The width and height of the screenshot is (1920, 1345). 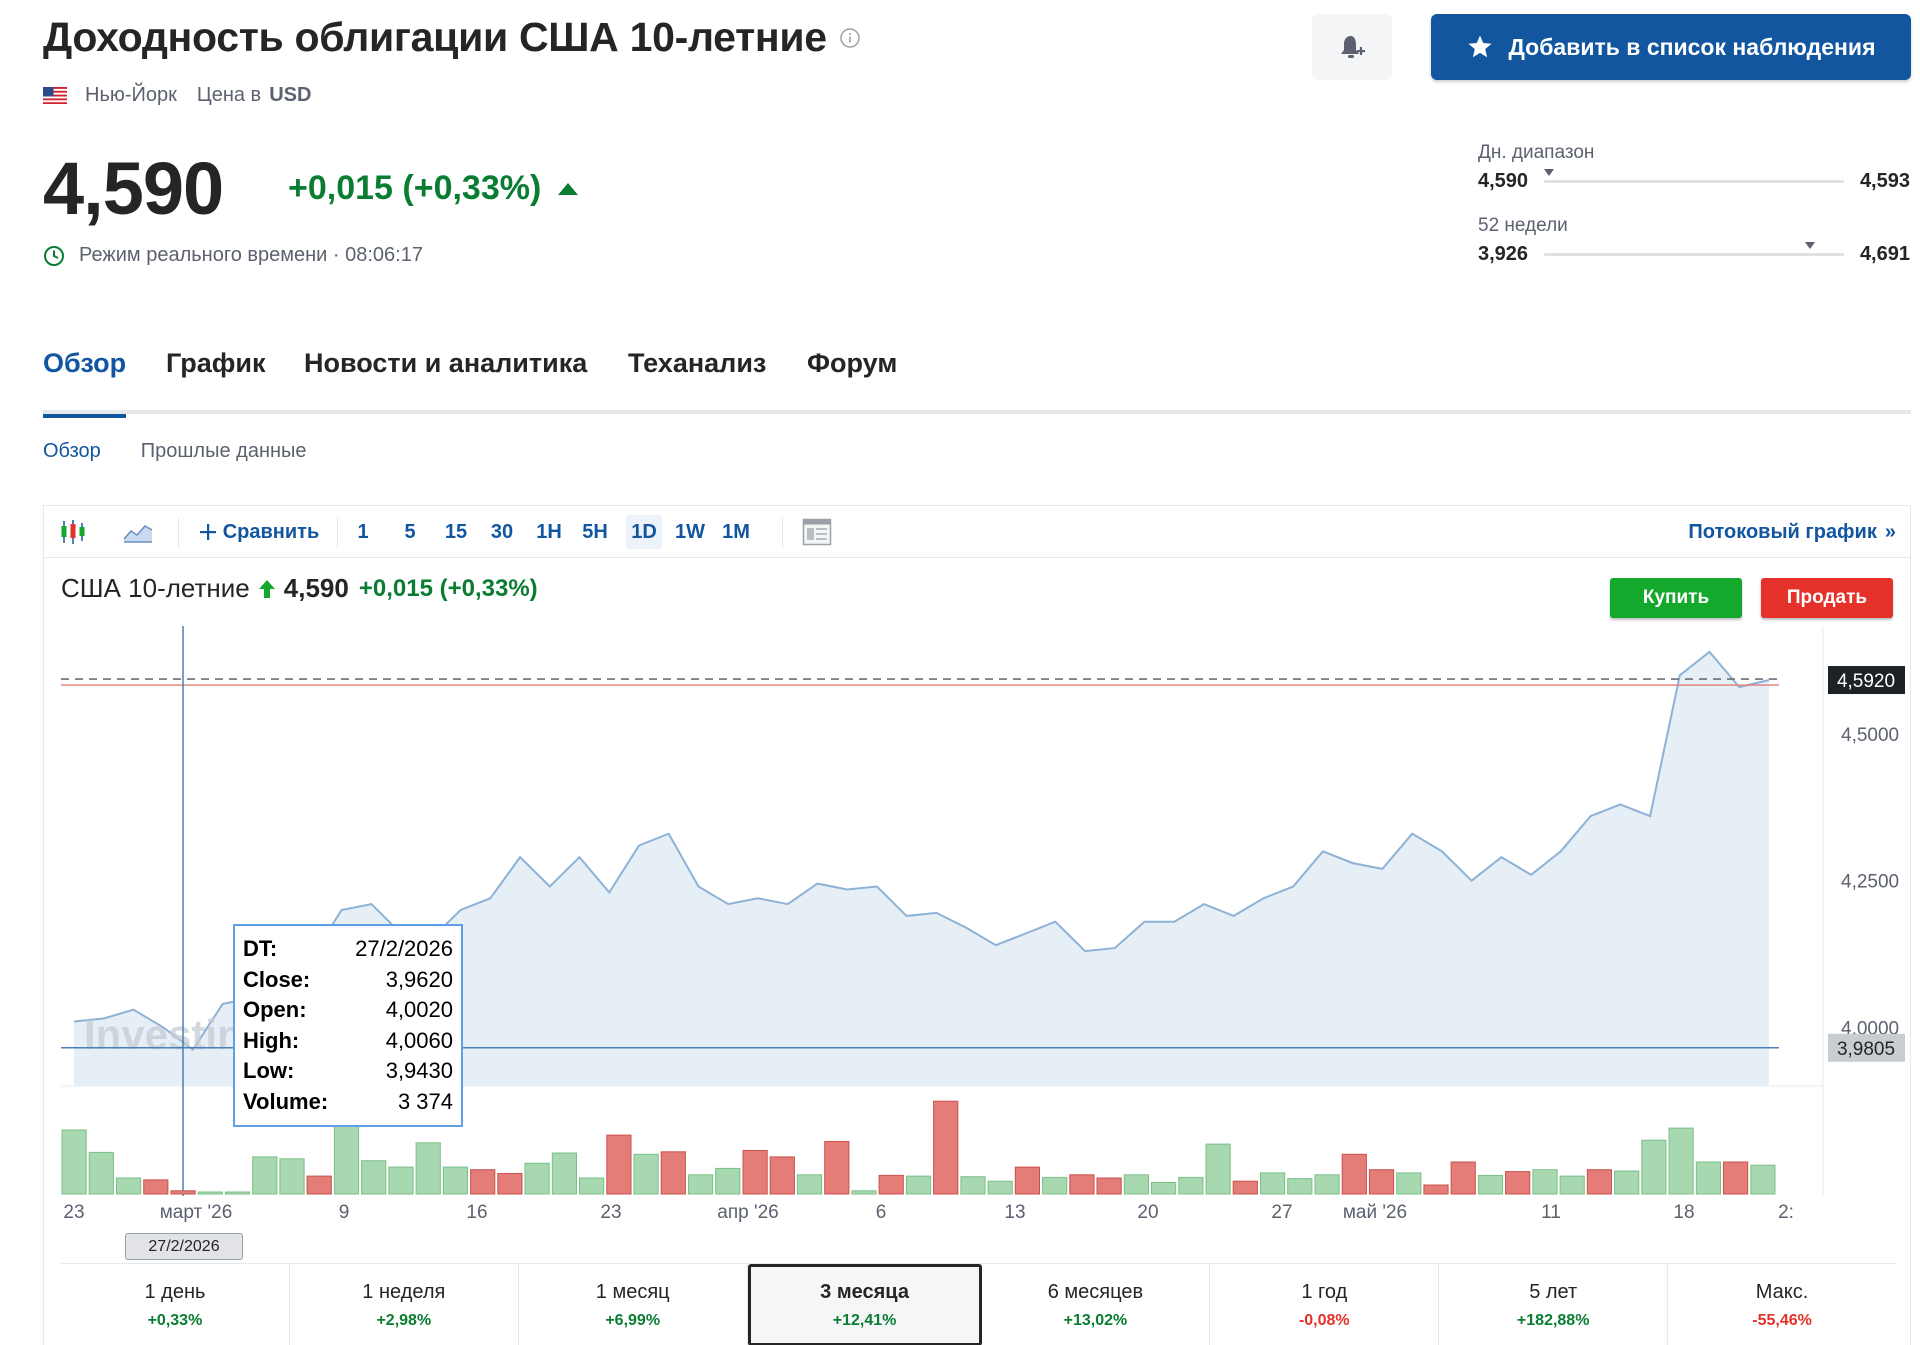 I want to click on period-button: 1 год -0,08%, so click(x=1325, y=1304).